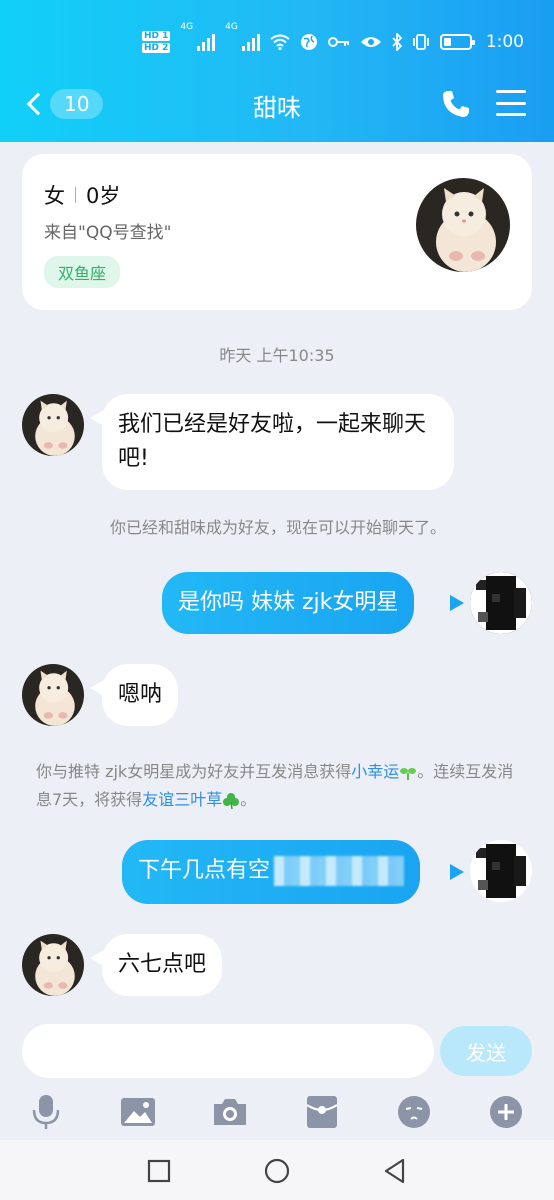 The height and width of the screenshot is (1200, 554). What do you see at coordinates (248, 799) in the screenshot?
I see `reward-text-c: 。` at bounding box center [248, 799].